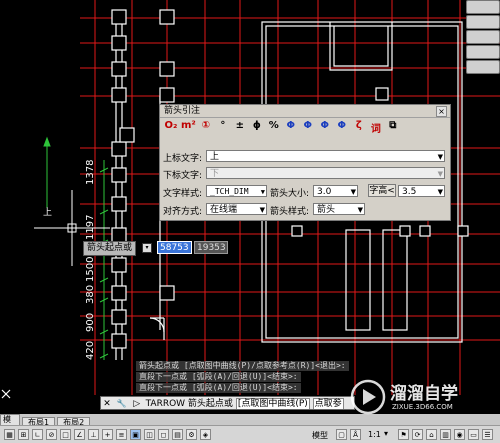  Describe the element at coordinates (359, 127) in the screenshot. I see `symbol-button: ζ` at that location.